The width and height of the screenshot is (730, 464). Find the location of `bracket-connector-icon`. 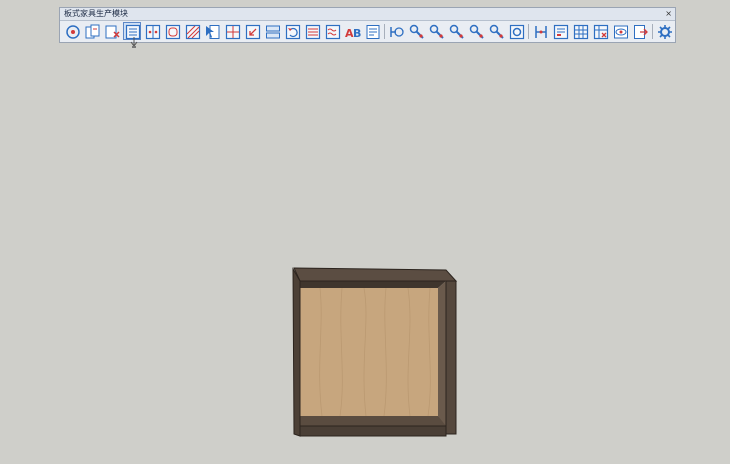

bracket-connector-icon is located at coordinates (541, 32).